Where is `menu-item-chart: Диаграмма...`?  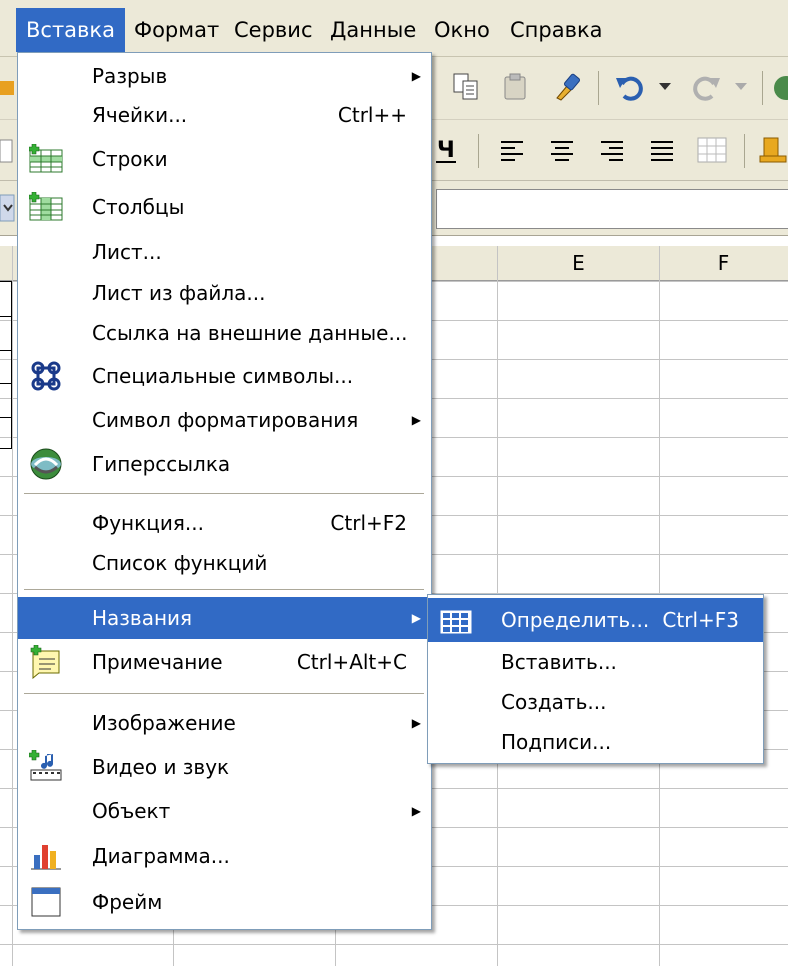
menu-item-chart: Диаграмма... is located at coordinates (224, 856).